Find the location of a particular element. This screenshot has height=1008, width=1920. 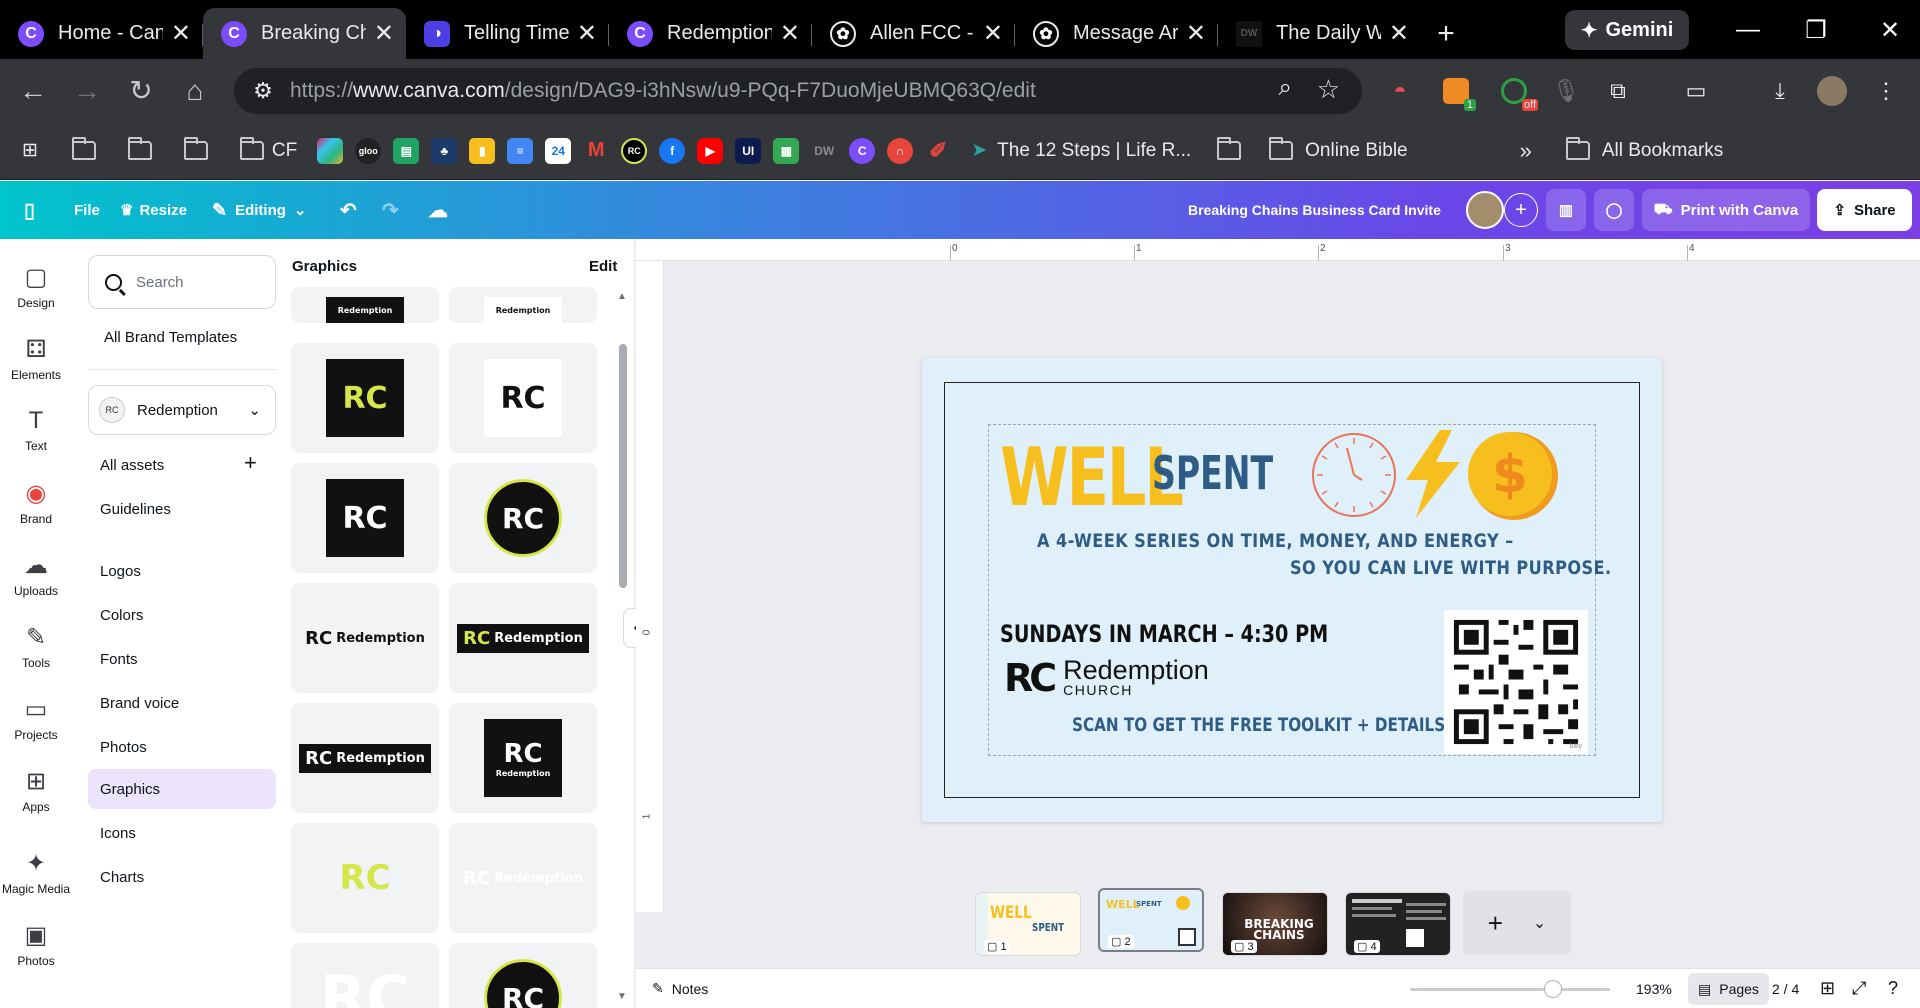

apps-grid-icon: ⊞ is located at coordinates (30, 151).